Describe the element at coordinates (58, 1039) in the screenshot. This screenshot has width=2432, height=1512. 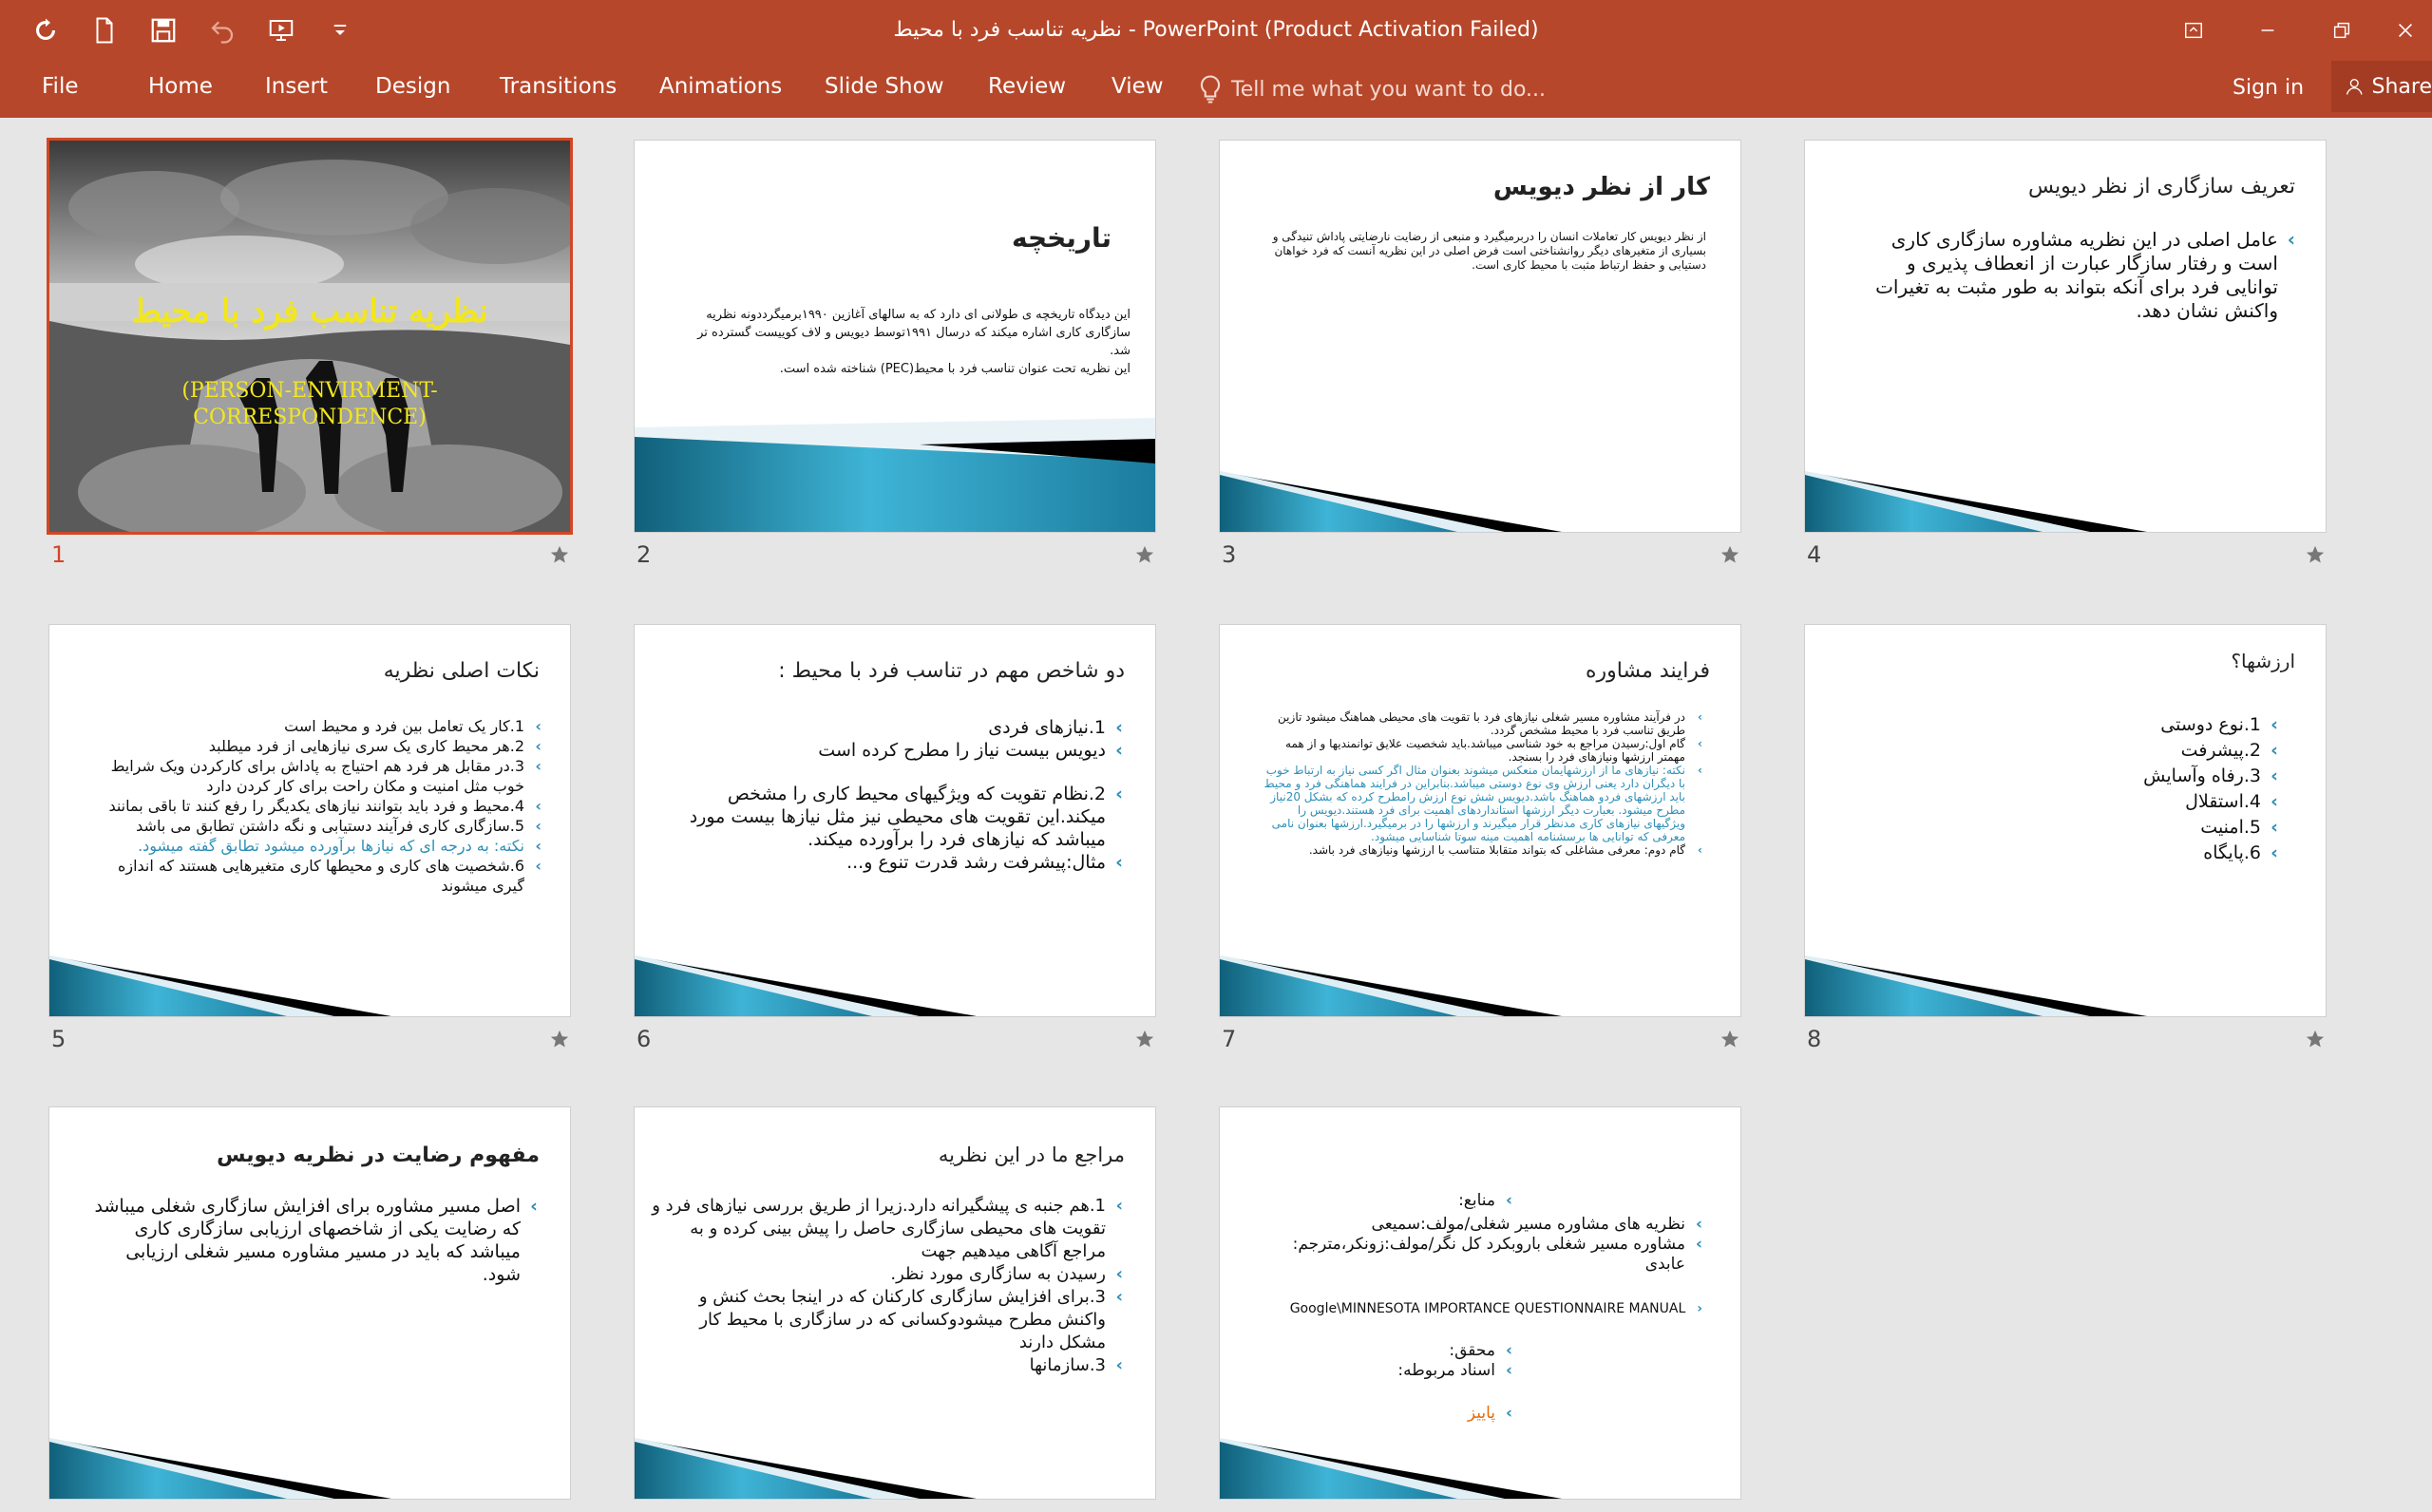
I see `slide-number-5: 5` at that location.